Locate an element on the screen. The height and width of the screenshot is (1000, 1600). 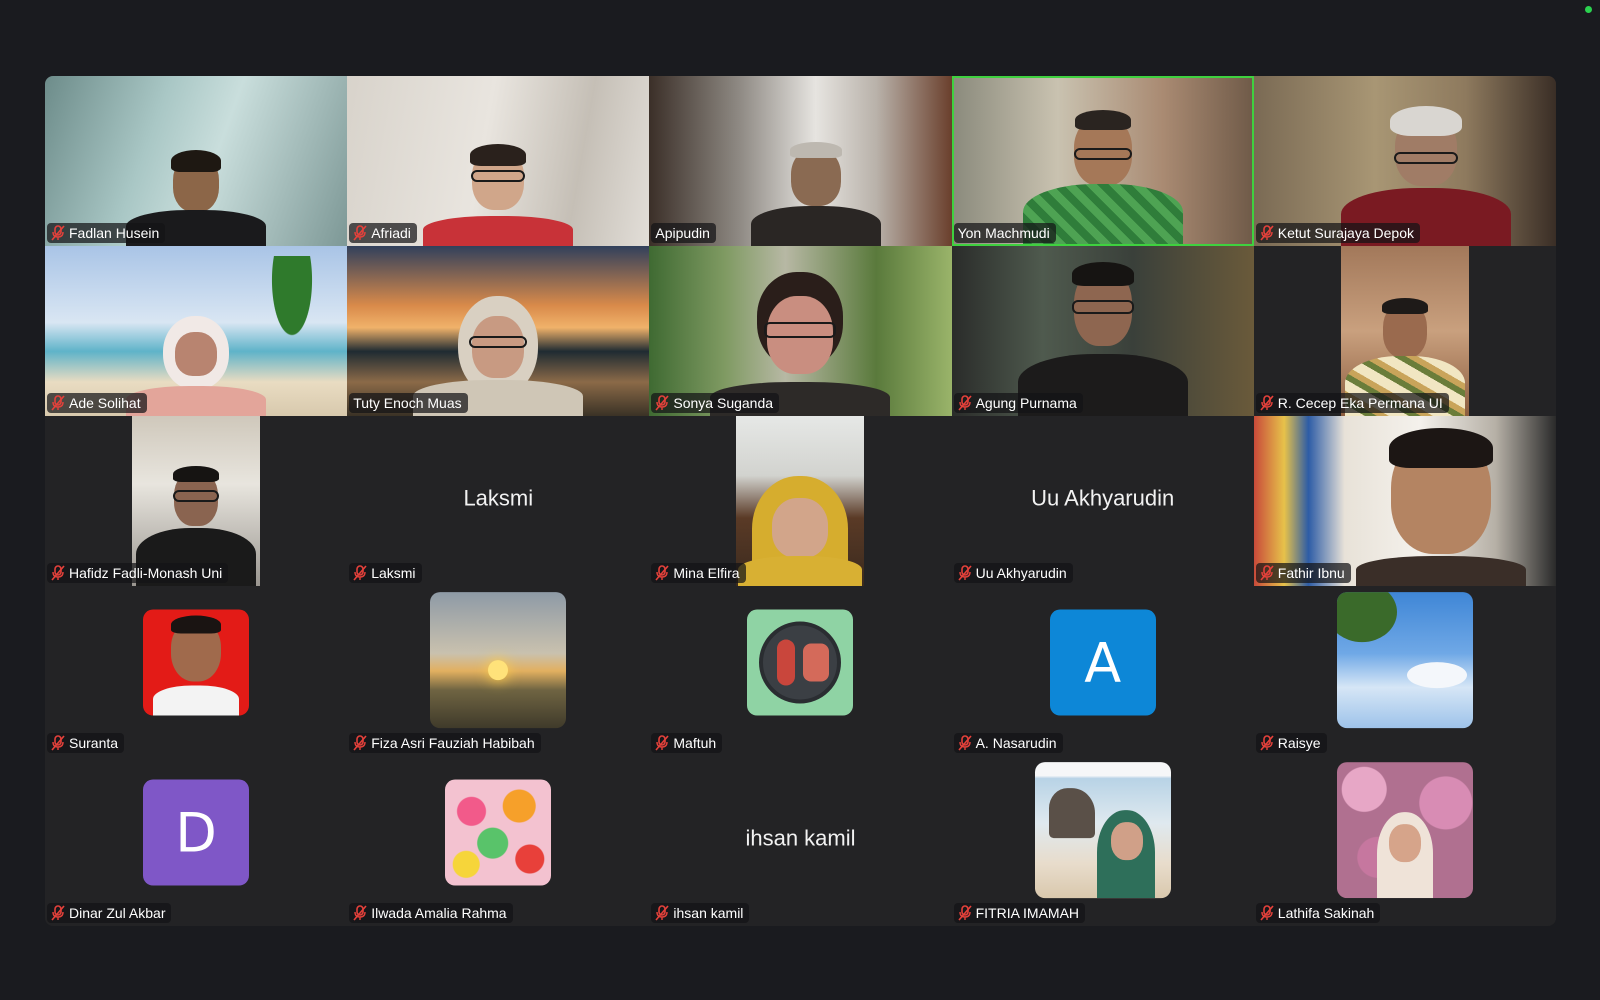
participant-tile: Fadlan Husein is located at coordinates (196, 161).